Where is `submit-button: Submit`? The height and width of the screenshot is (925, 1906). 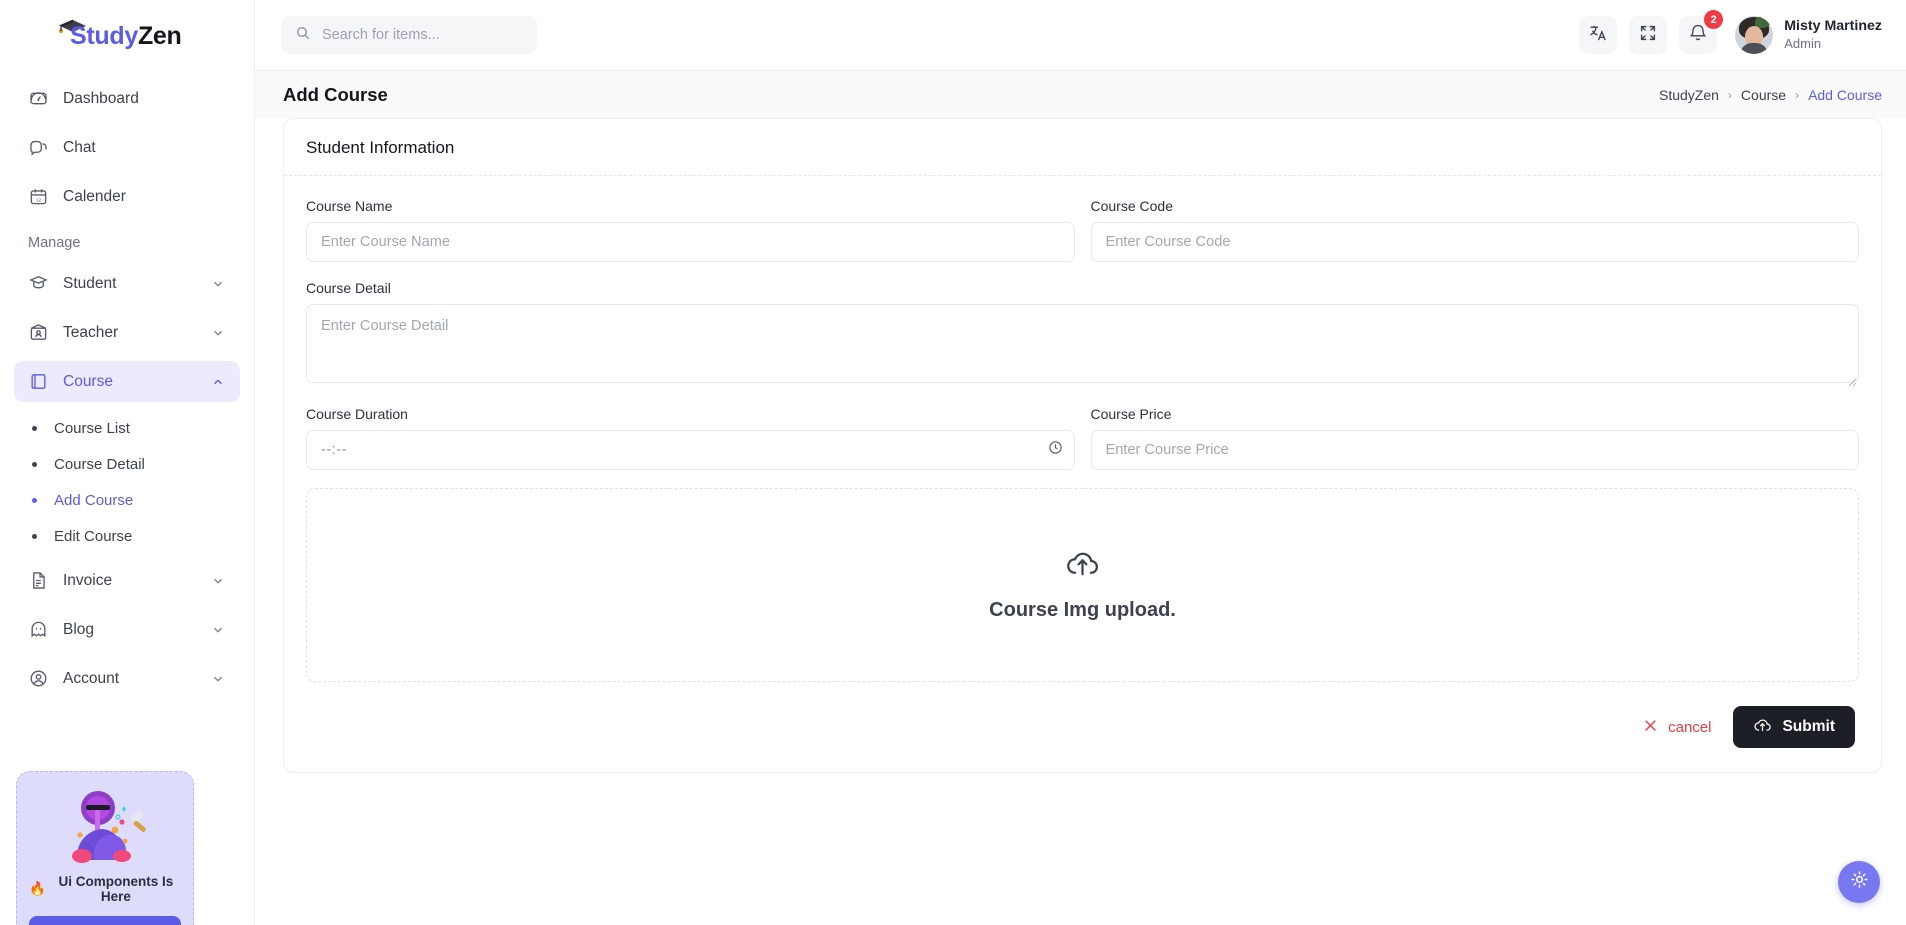 submit-button: Submit is located at coordinates (1794, 727).